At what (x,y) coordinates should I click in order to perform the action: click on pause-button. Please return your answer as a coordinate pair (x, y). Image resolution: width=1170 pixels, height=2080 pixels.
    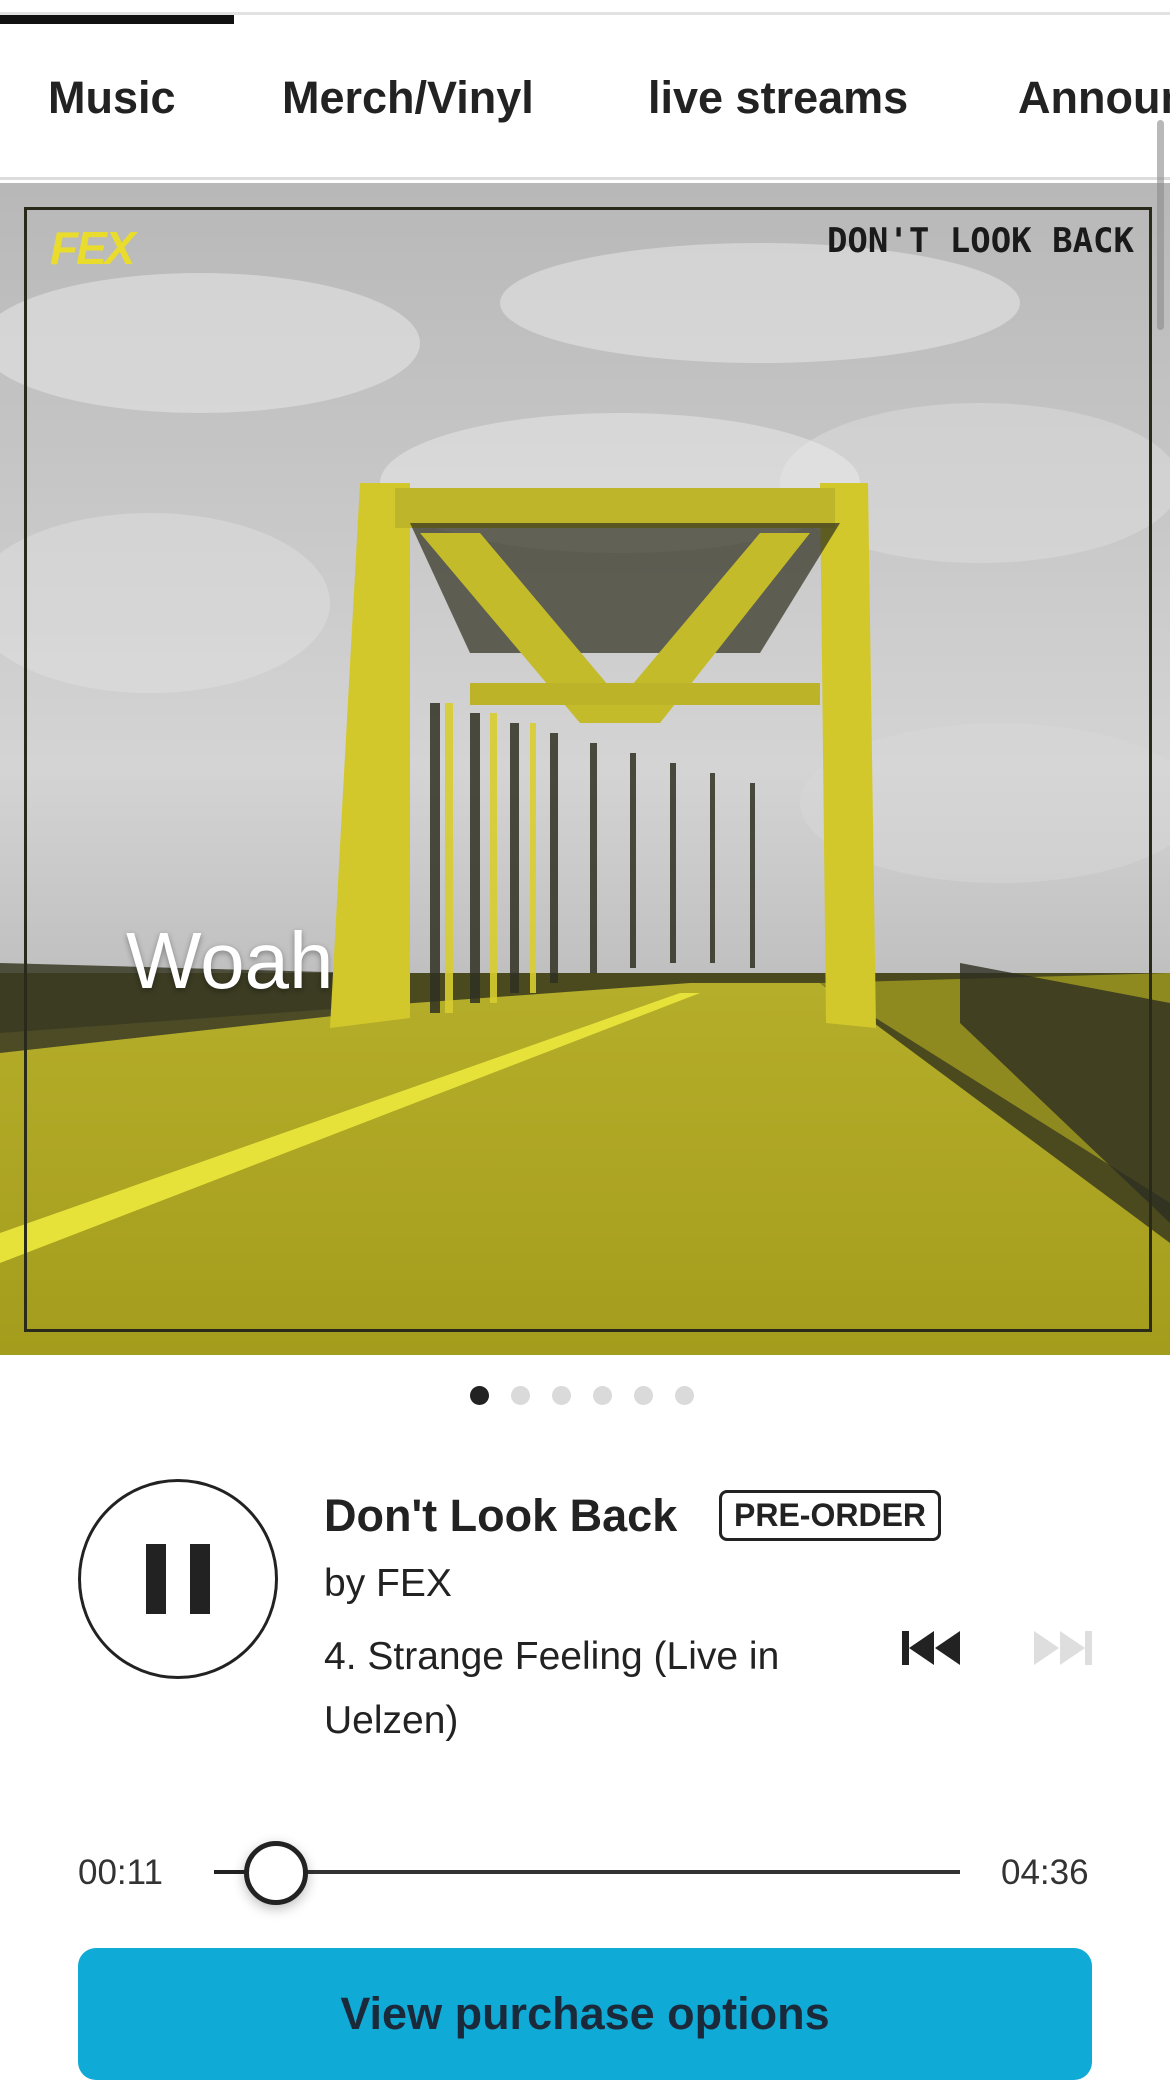
    Looking at the image, I should click on (178, 1579).